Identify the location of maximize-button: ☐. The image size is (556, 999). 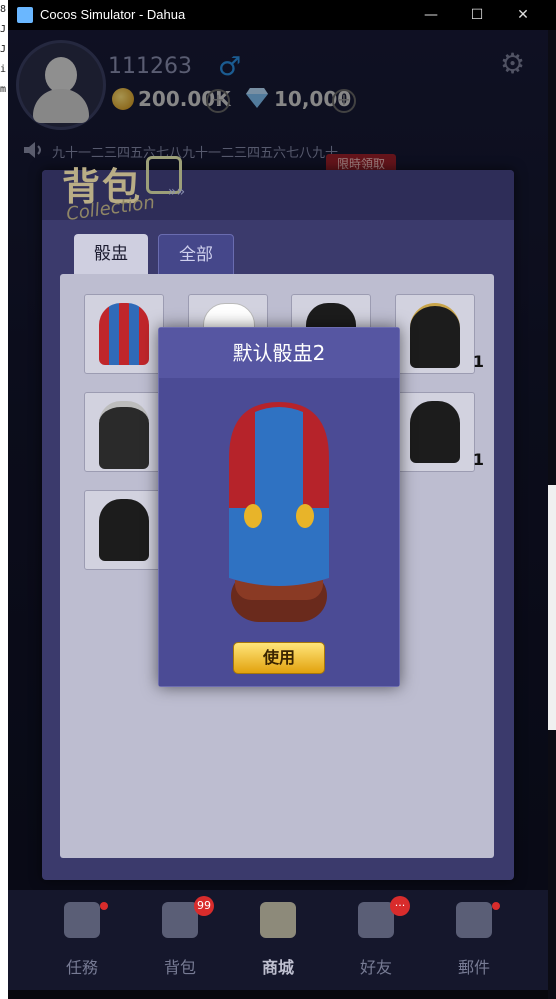
(477, 15).